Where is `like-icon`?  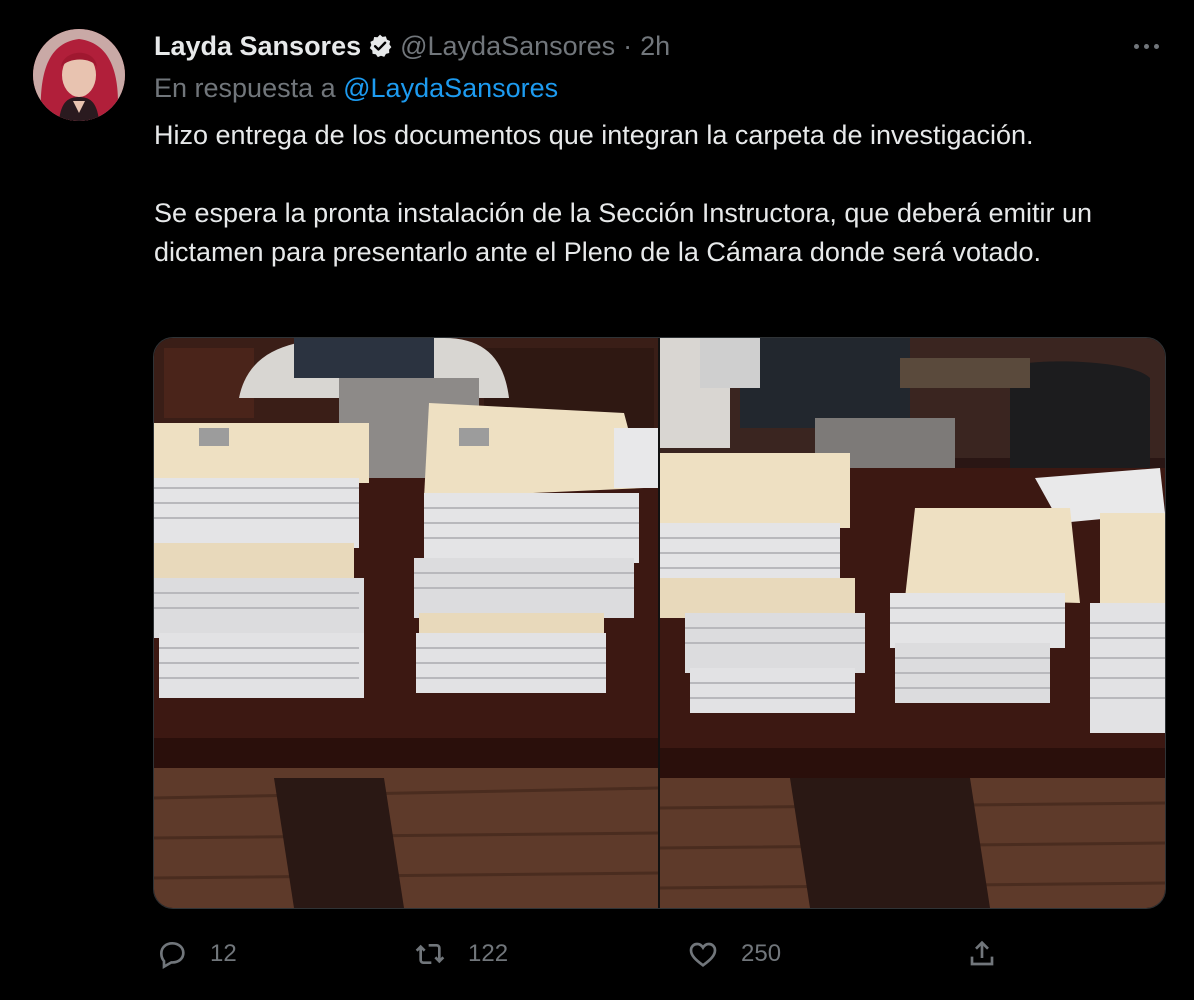 like-icon is located at coordinates (703, 954).